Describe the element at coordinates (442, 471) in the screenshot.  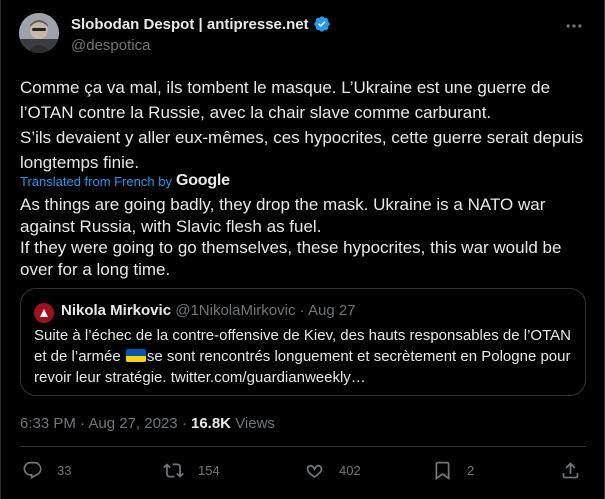
I see `bookmark-icon` at that location.